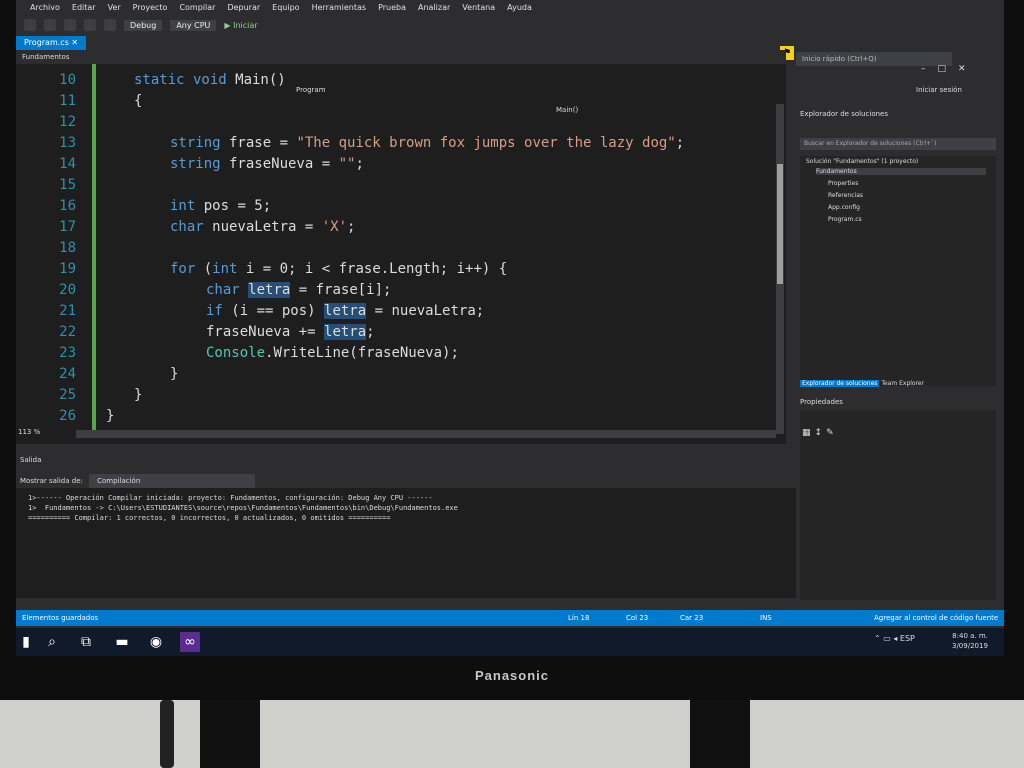  I want to click on editor-scroll-thumb, so click(780, 224).